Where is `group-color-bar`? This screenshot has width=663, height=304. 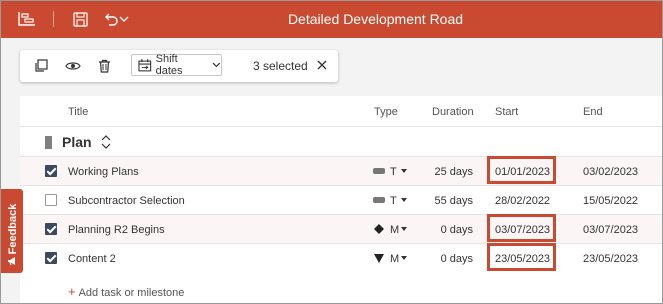
group-color-bar is located at coordinates (48, 142).